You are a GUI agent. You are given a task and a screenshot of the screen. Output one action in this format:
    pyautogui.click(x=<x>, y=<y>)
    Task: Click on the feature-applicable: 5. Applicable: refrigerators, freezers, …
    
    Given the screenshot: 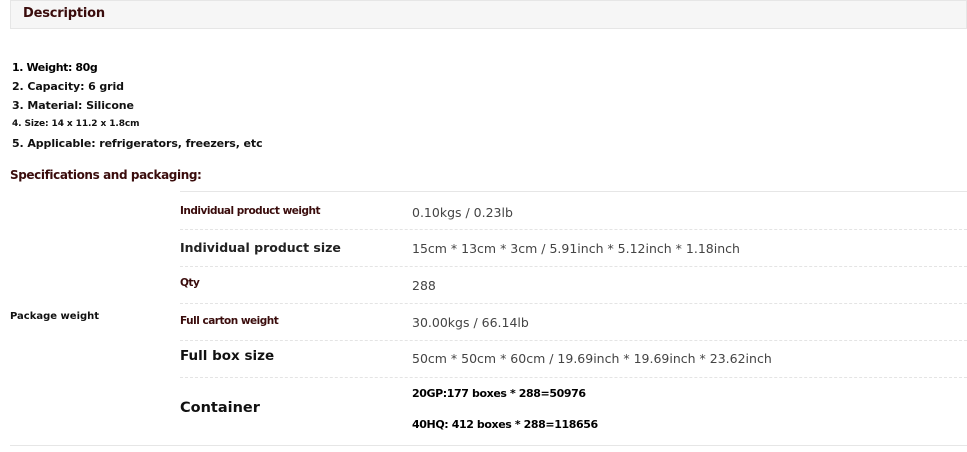 What is the action you would take?
    pyautogui.click(x=137, y=143)
    